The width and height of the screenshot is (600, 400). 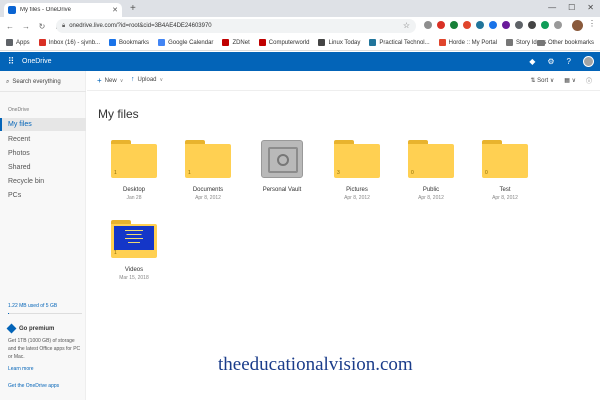 What do you see at coordinates (588, 61) in the screenshot?
I see `account-avatar` at bounding box center [588, 61].